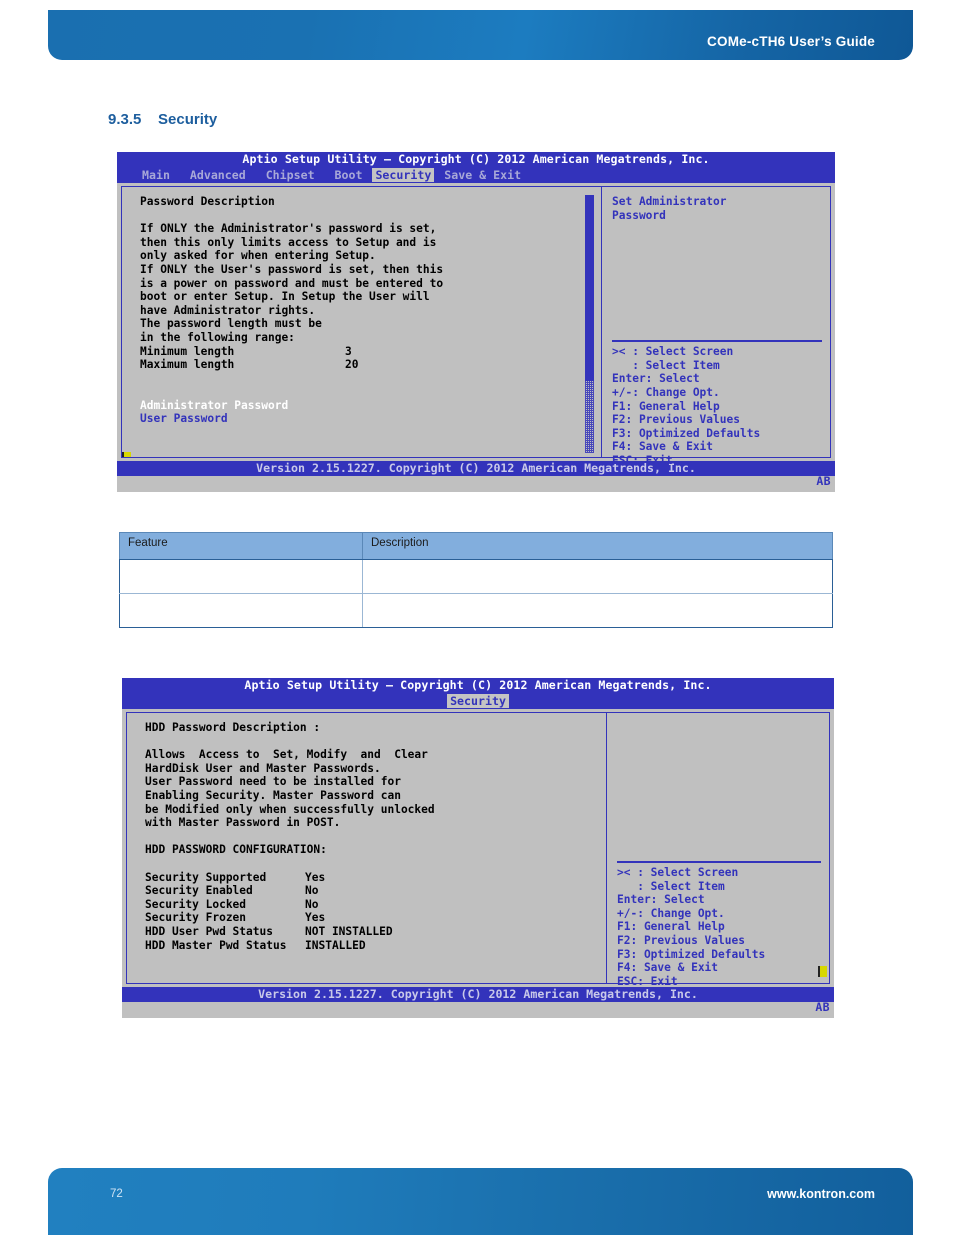  Describe the element at coordinates (315, 877) in the screenshot. I see `bios2-security-supported-value: Yes` at that location.